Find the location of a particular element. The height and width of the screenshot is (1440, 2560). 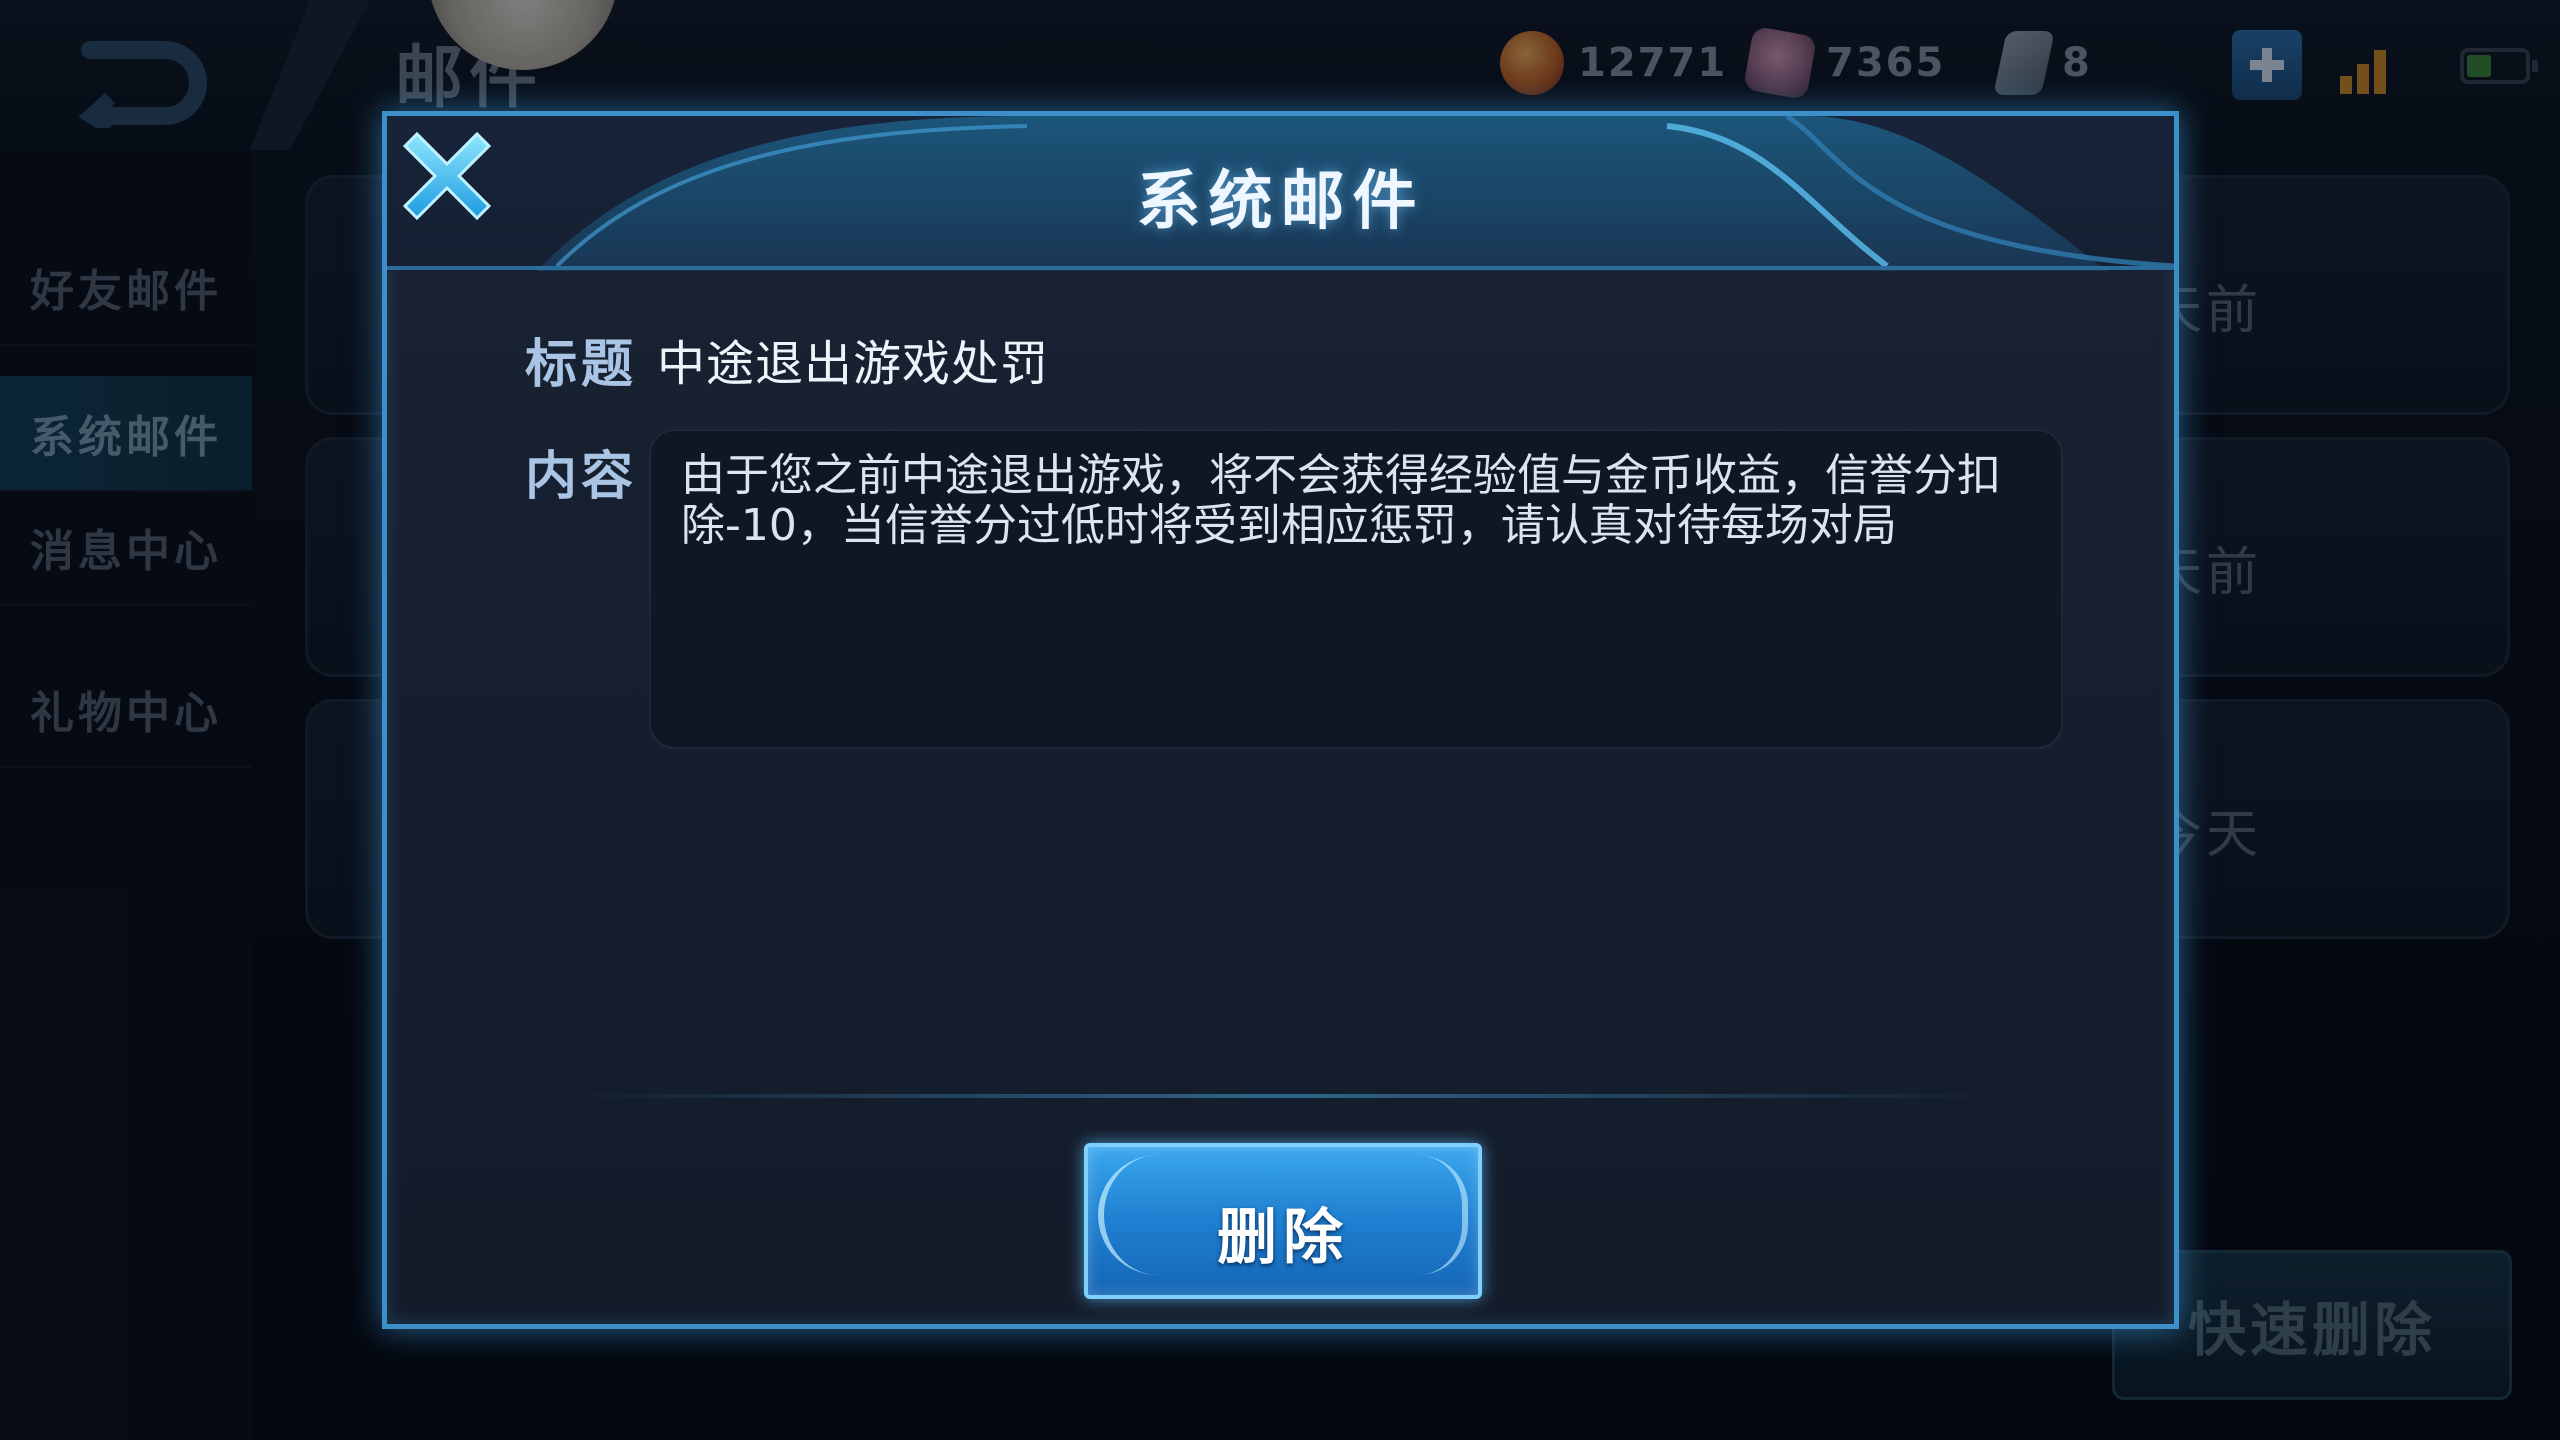

content-label: 内容 is located at coordinates (581, 477).